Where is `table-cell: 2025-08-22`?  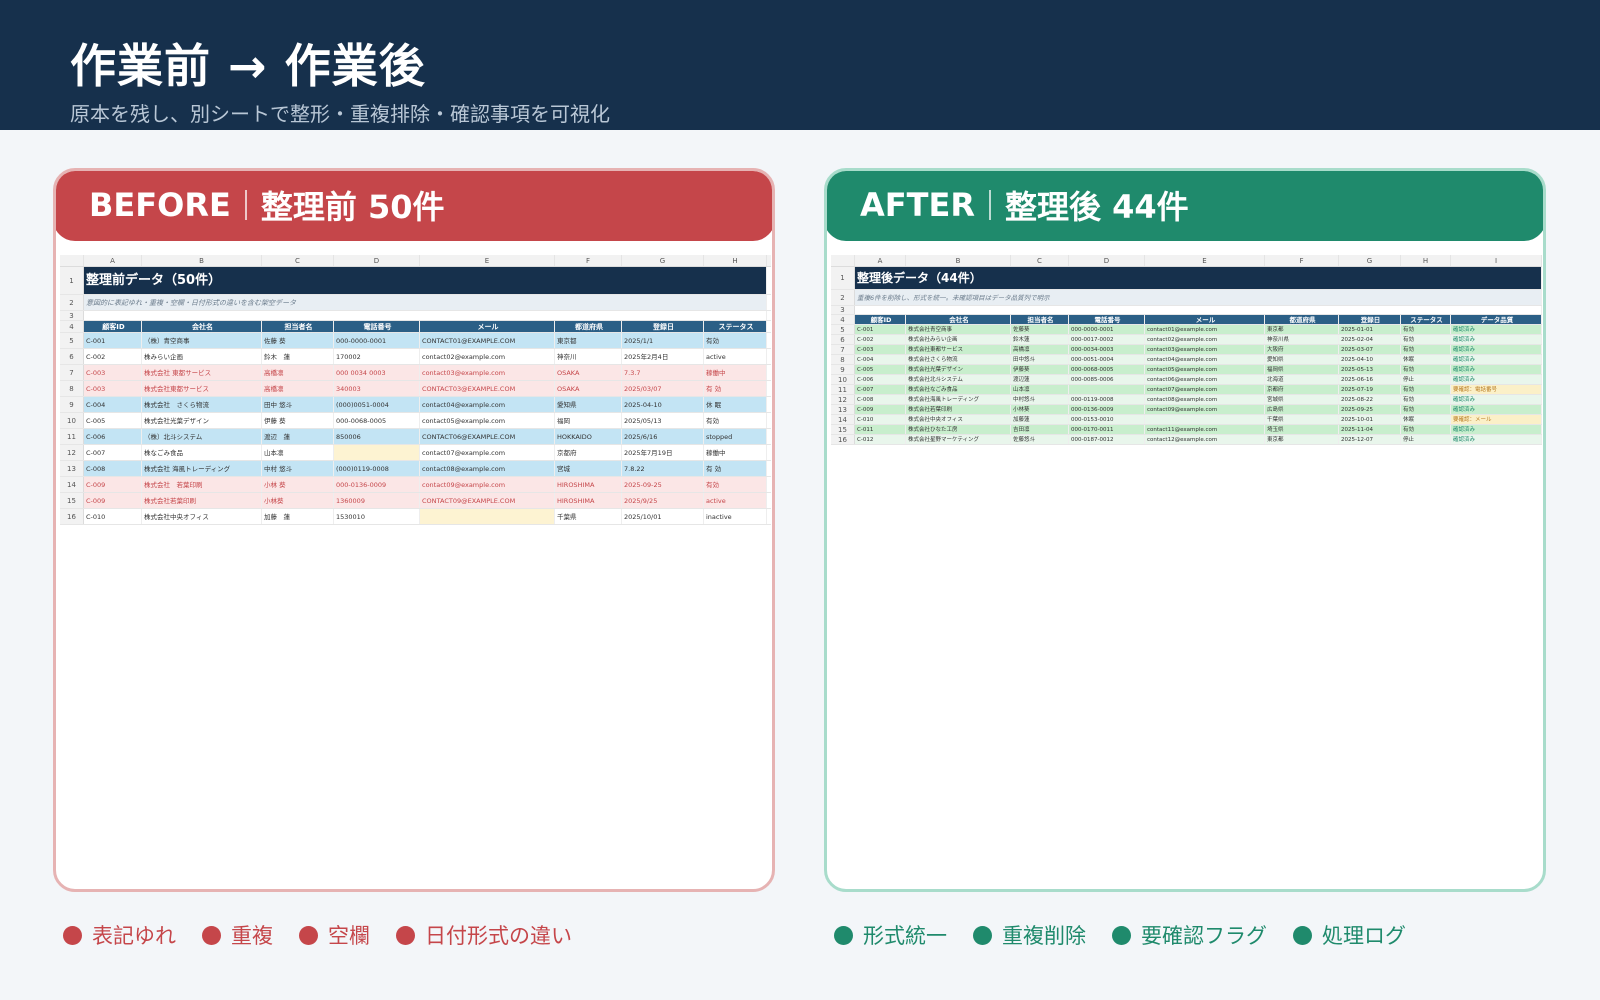
table-cell: 2025-08-22 is located at coordinates (1370, 399).